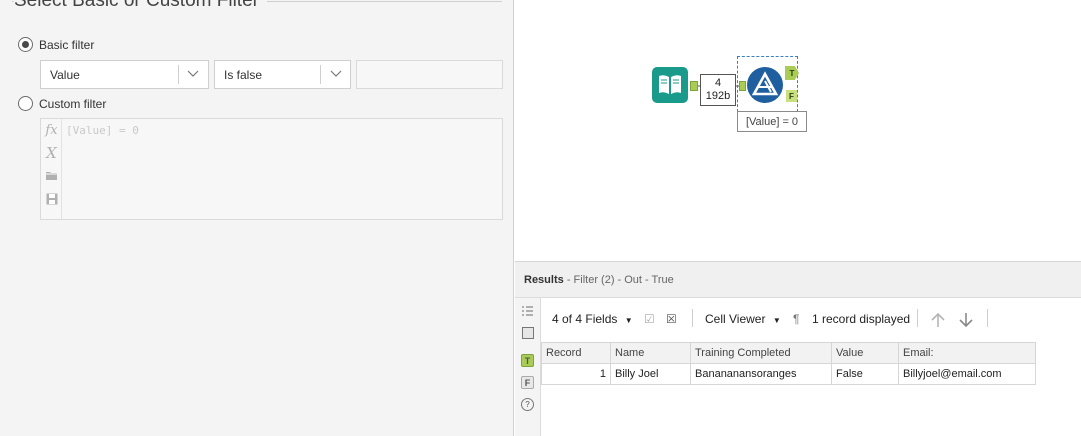 The width and height of the screenshot is (1081, 436). What do you see at coordinates (620, 280) in the screenshot?
I see `results-subtitle: - Filter (2) - Out - True` at bounding box center [620, 280].